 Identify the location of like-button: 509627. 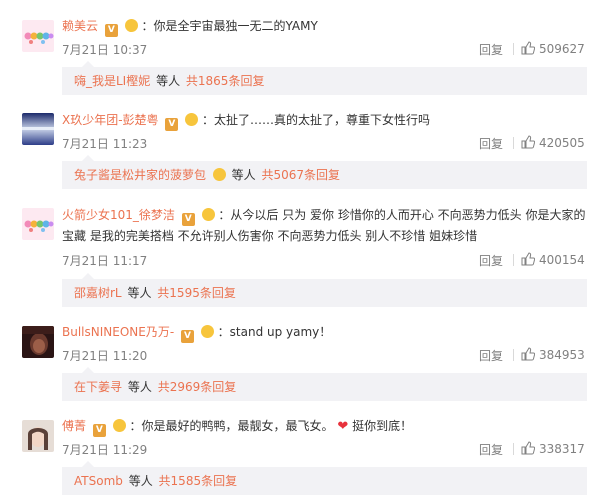
(553, 48).